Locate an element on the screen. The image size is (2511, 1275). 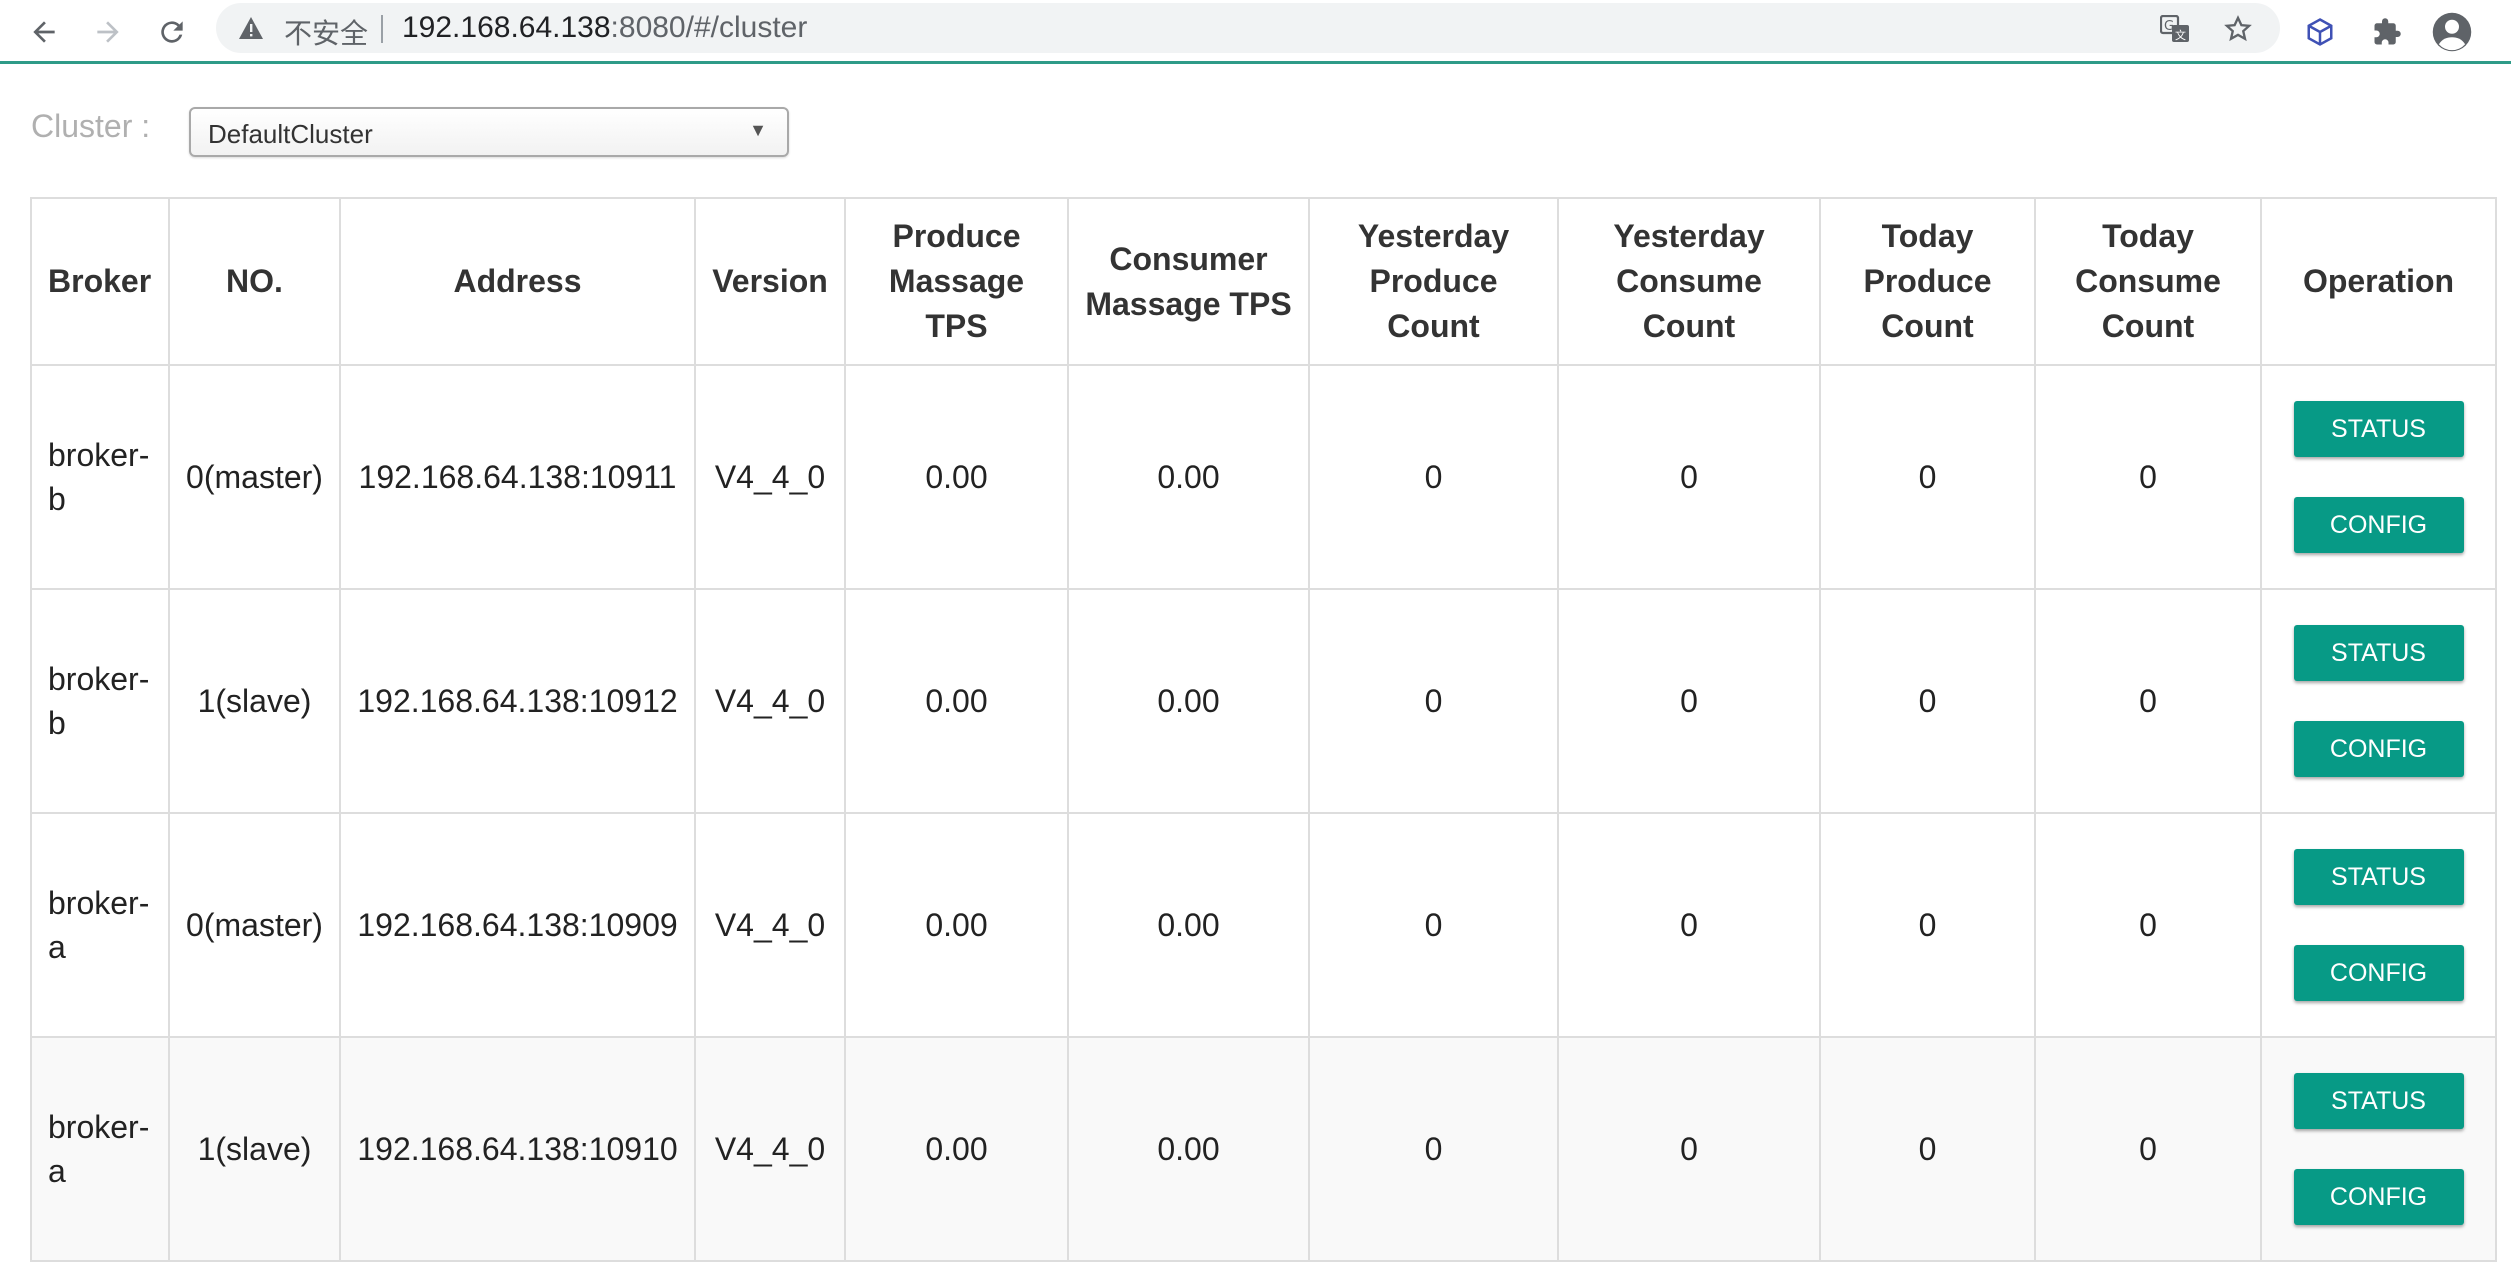
chevron-down-icon: ▼ is located at coordinates (758, 130).